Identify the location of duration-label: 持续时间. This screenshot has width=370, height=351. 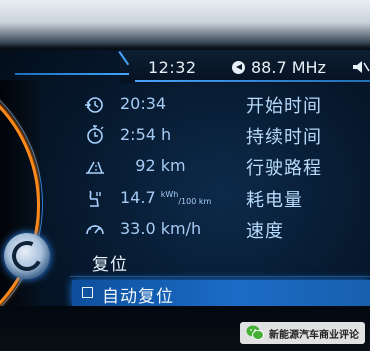
(284, 137).